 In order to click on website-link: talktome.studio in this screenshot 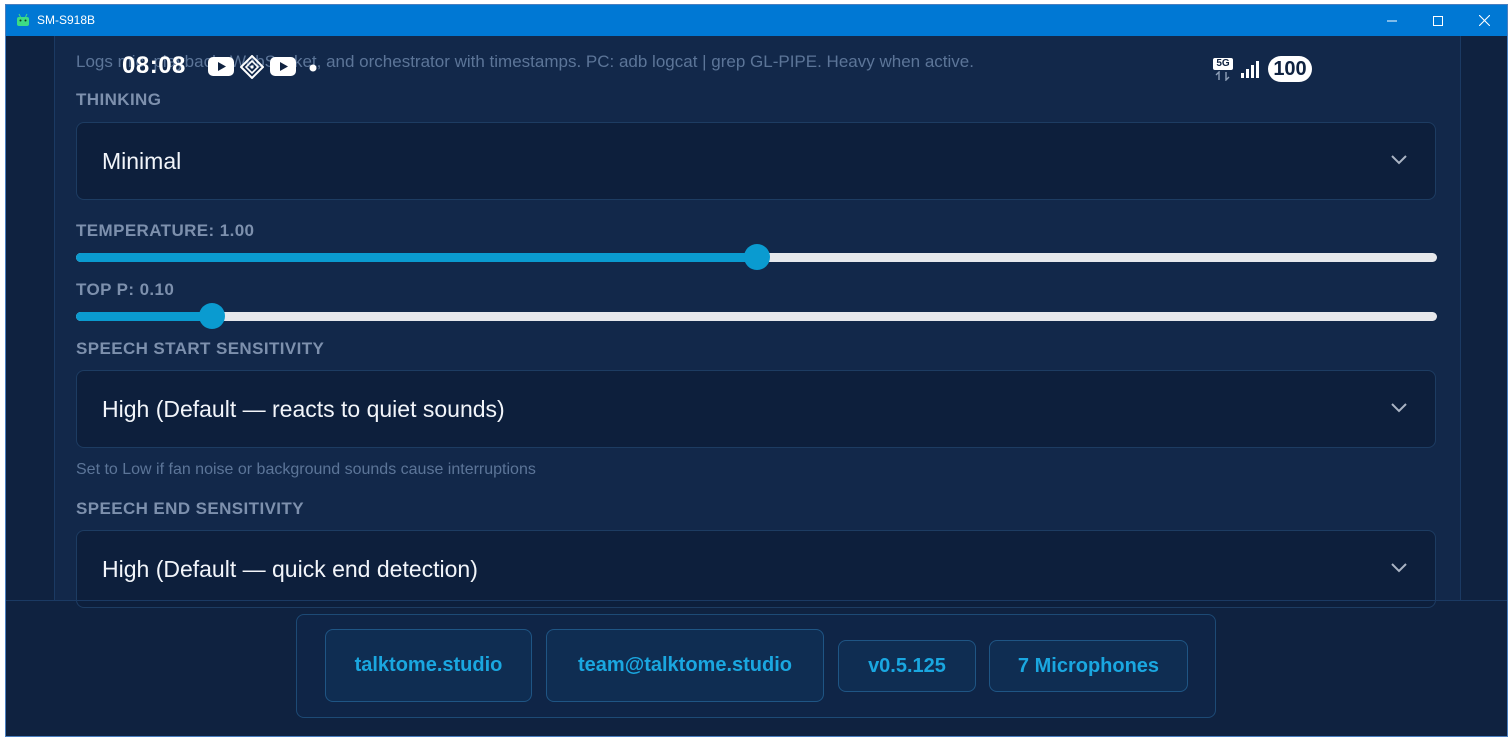, I will do `click(428, 665)`.